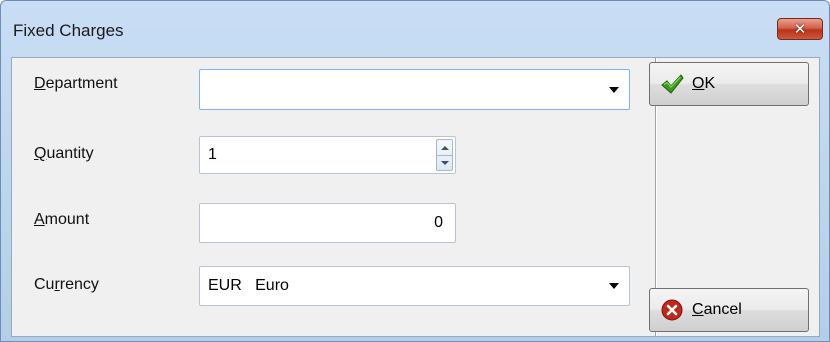  I want to click on currency-label: Currency, so click(66, 284).